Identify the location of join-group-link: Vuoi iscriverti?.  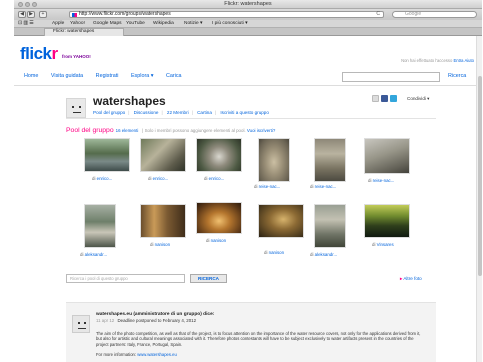
(261, 130).